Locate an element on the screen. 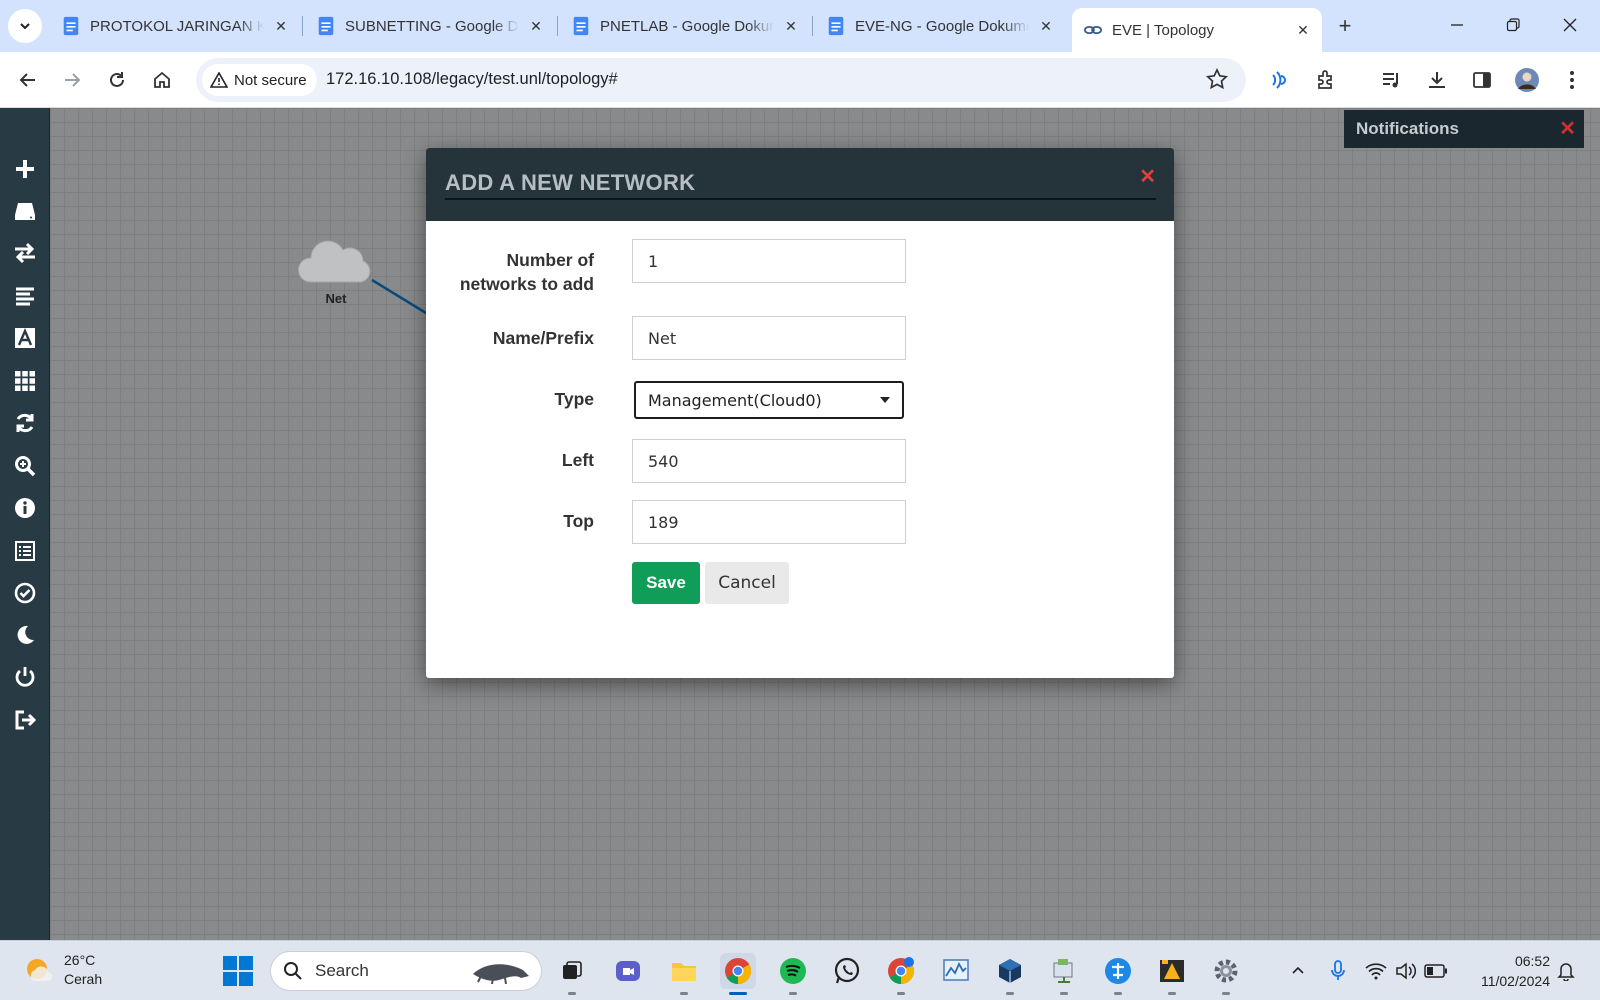 This screenshot has width=1600, height=1000. caret-down-icon is located at coordinates (885, 400).